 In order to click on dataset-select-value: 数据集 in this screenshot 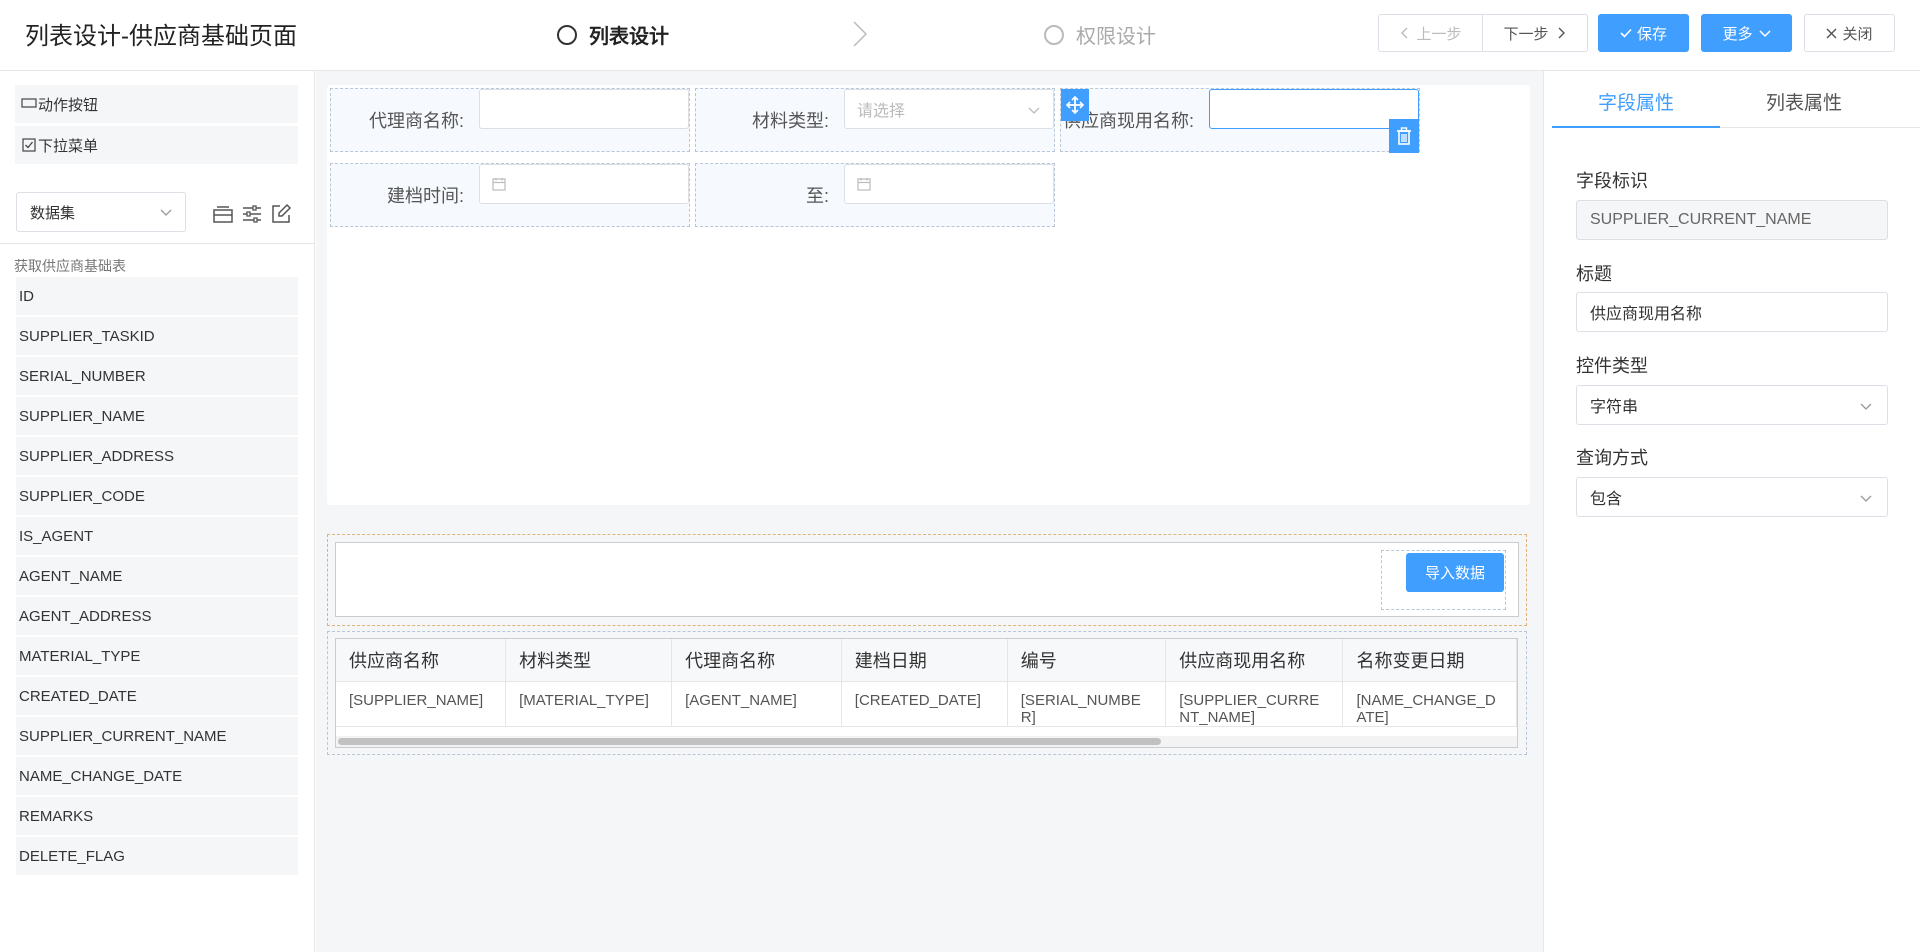, I will do `click(53, 213)`.